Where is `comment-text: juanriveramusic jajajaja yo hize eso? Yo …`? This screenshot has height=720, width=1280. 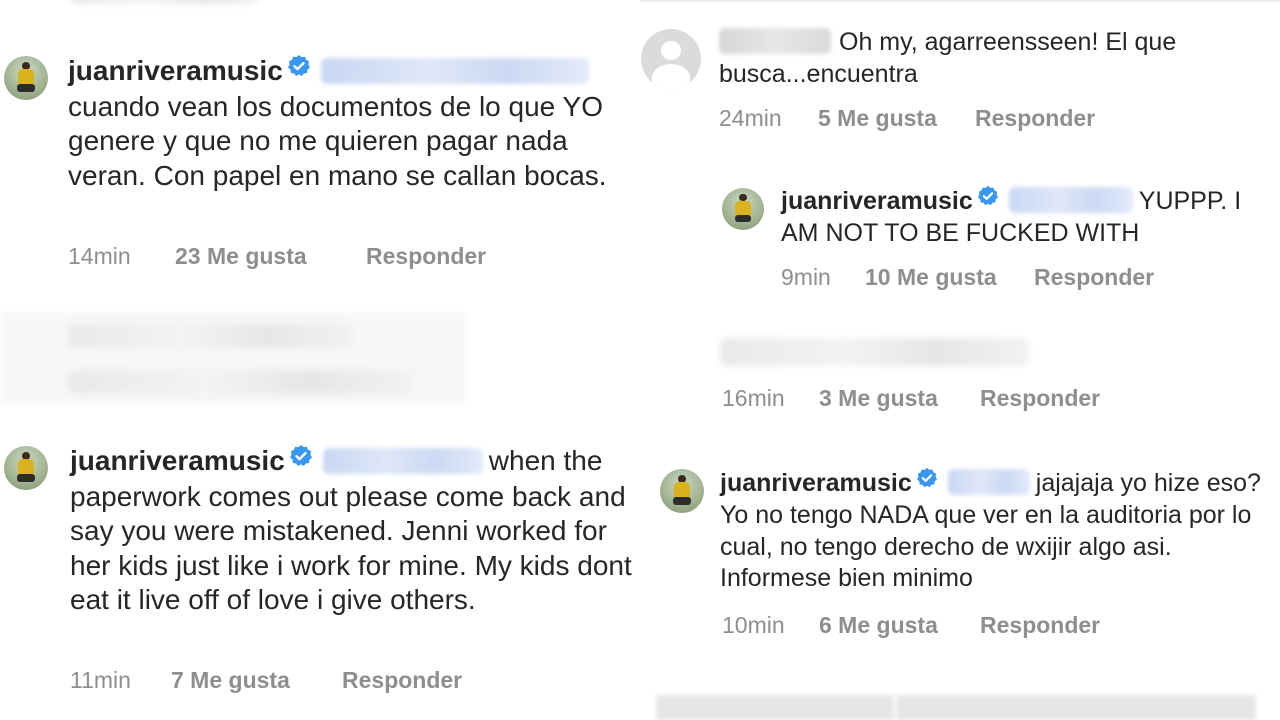 comment-text: juanriveramusic jajajaja yo hize eso? Yo … is located at coordinates (992, 530).